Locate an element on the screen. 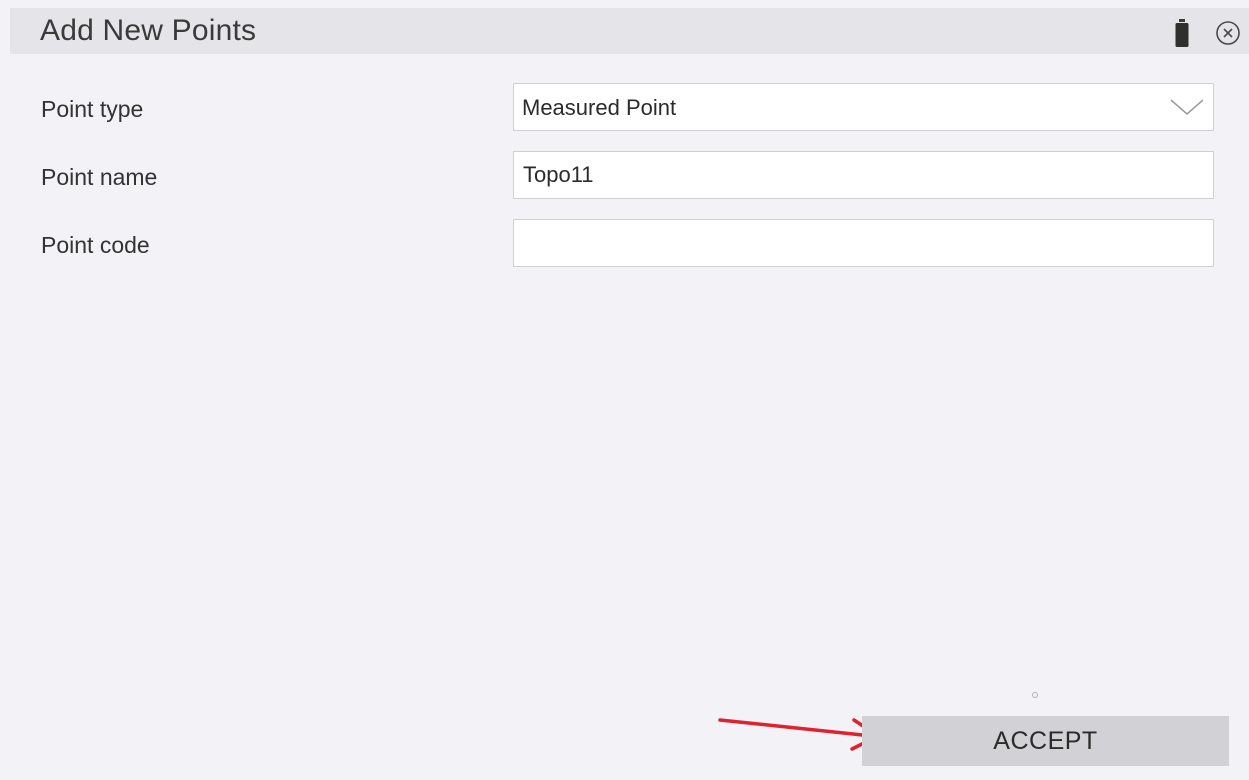  point-name-input is located at coordinates (863, 175).